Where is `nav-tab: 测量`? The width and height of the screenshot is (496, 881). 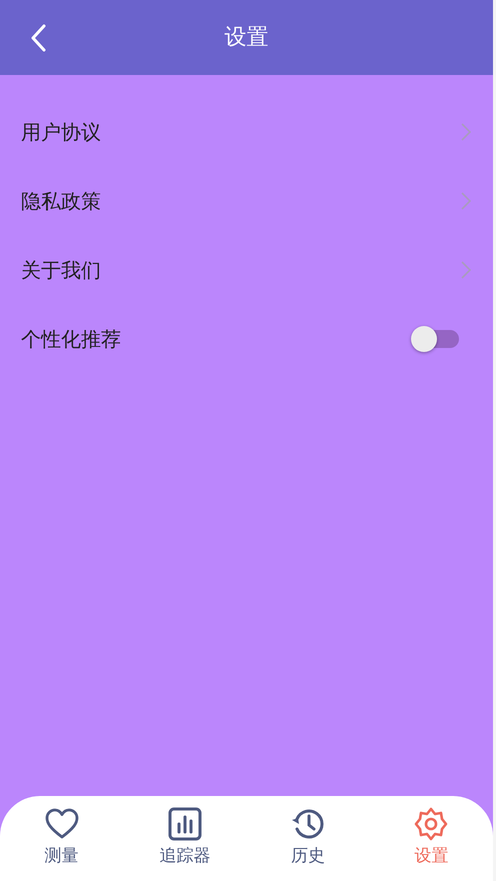 nav-tab: 测量 is located at coordinates (62, 838).